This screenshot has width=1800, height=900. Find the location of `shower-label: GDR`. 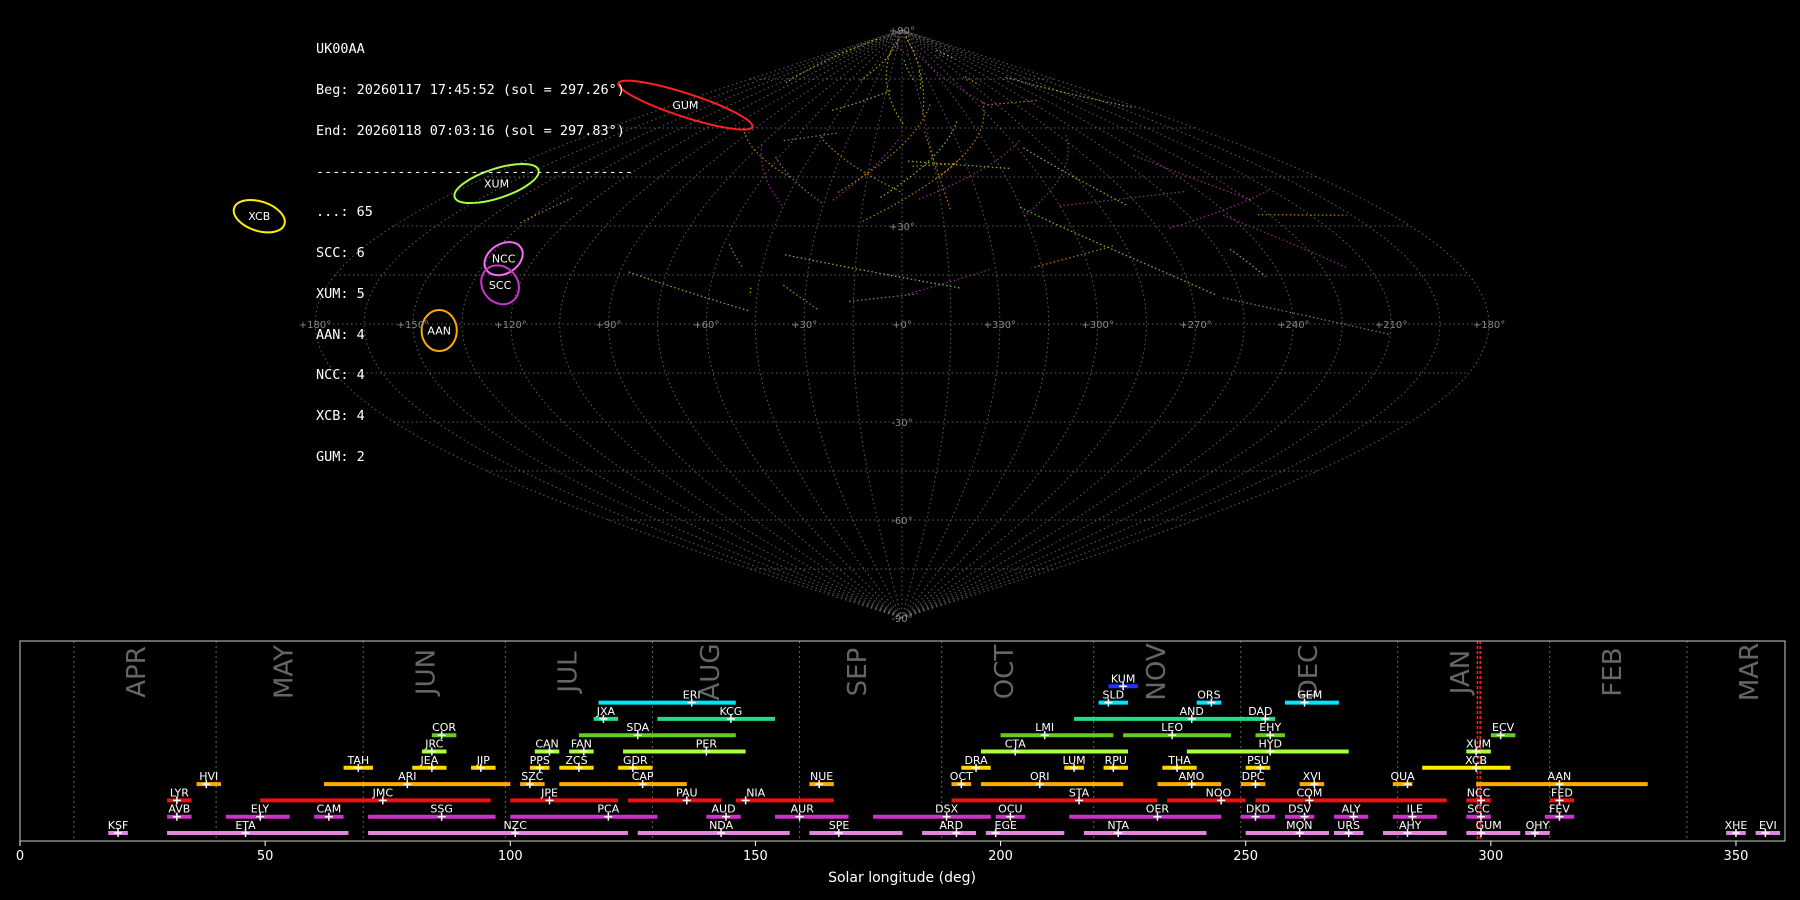

shower-label: GDR is located at coordinates (635, 760).